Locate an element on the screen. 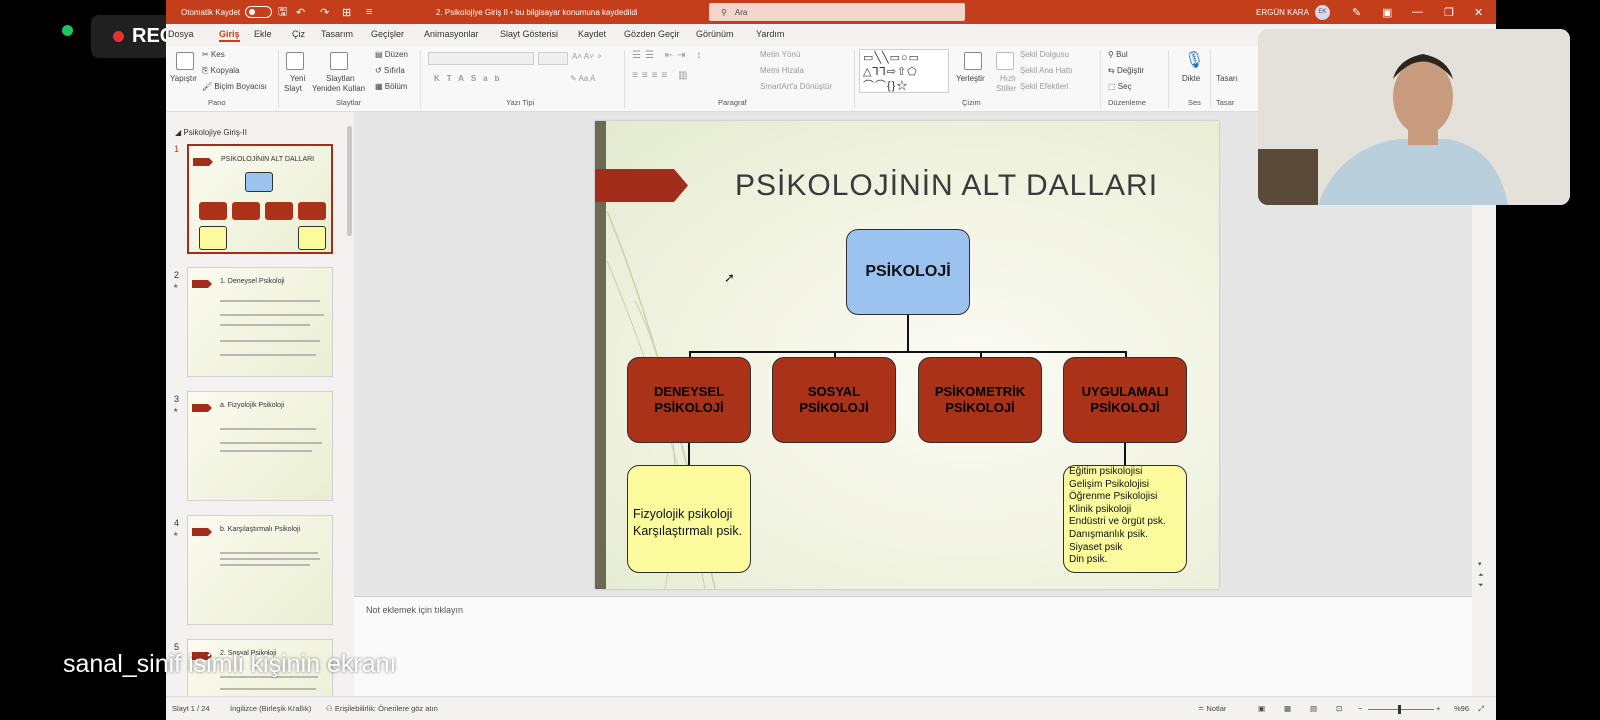  slideshow-icon: ⊡ is located at coordinates (1339, 708).